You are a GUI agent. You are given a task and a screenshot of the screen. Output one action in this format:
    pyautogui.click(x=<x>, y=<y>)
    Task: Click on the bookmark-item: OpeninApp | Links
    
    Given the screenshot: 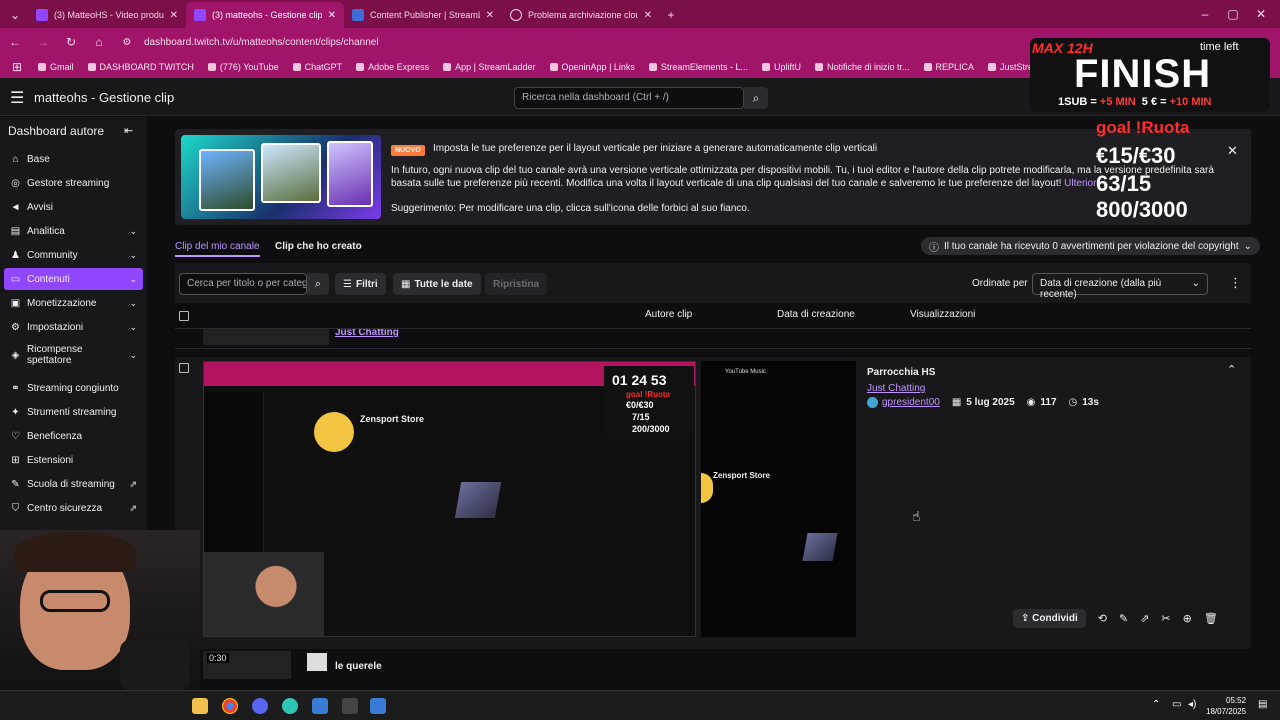 What is the action you would take?
    pyautogui.click(x=592, y=67)
    